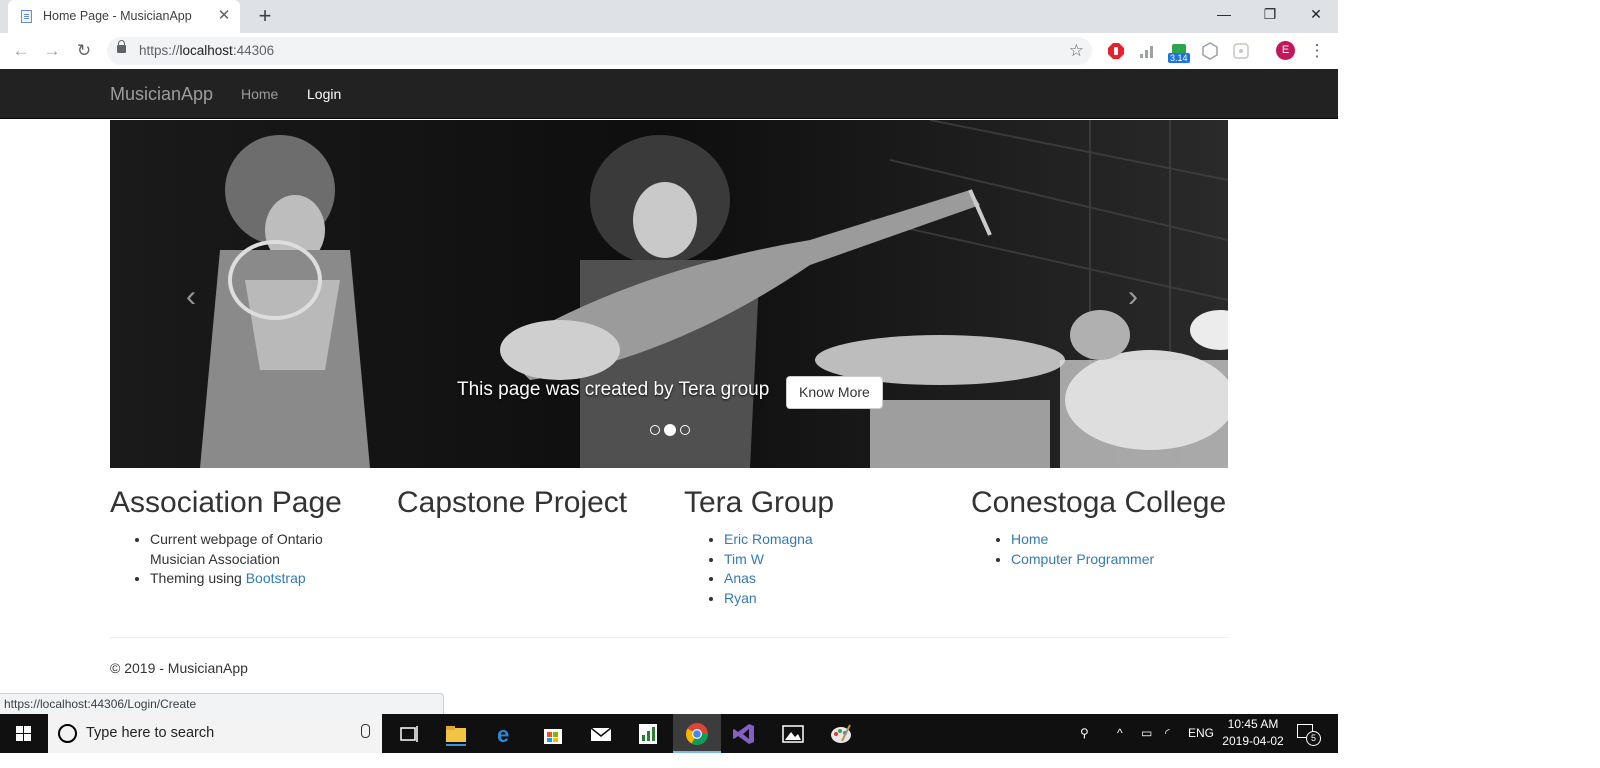 Image resolution: width=1600 pixels, height=768 pixels. What do you see at coordinates (1120, 733) in the screenshot?
I see `show-hidden-icons-chevron-icon: ^` at bounding box center [1120, 733].